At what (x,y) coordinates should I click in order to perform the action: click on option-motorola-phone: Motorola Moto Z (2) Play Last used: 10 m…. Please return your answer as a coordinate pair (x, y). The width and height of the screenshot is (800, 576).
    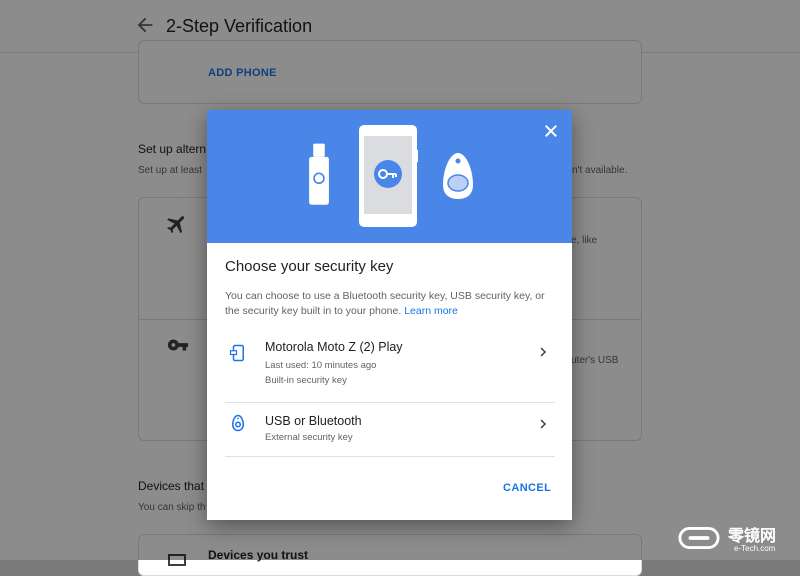
    Looking at the image, I should click on (390, 370).